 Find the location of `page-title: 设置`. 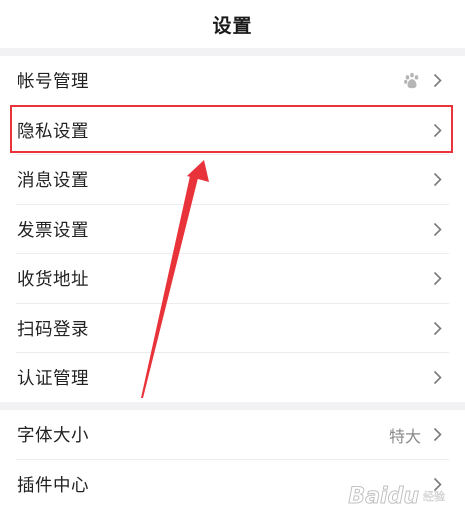

page-title: 设置 is located at coordinates (232, 25).